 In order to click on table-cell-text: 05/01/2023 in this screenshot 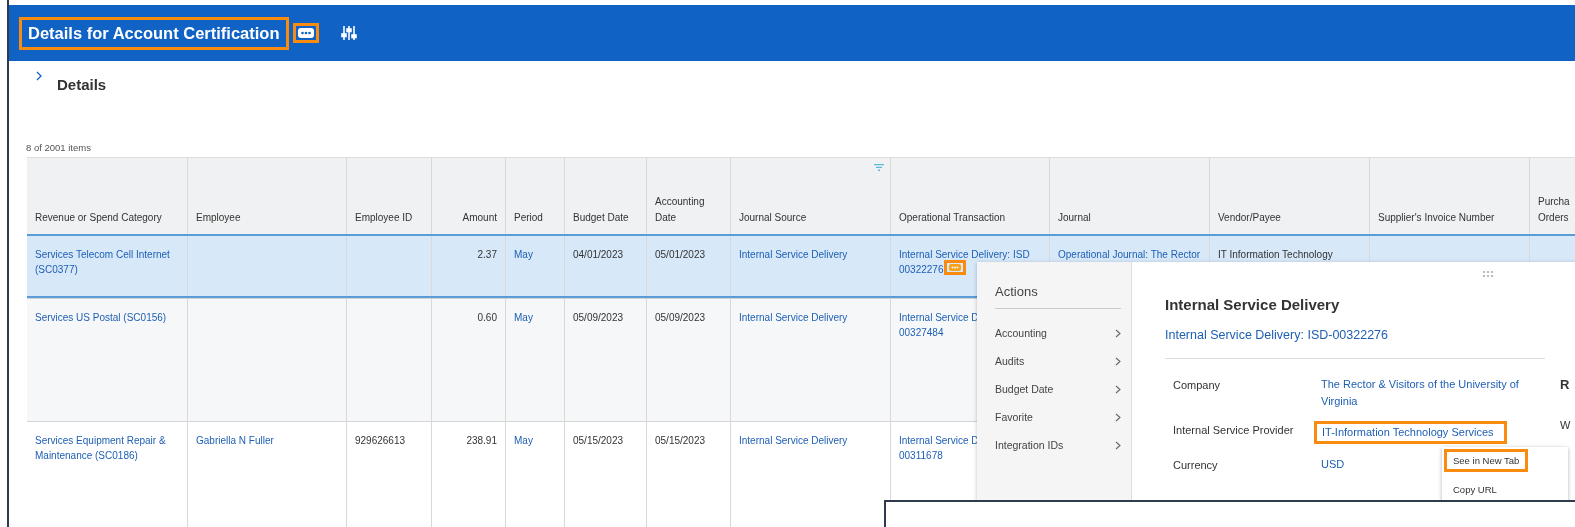, I will do `click(680, 255)`.